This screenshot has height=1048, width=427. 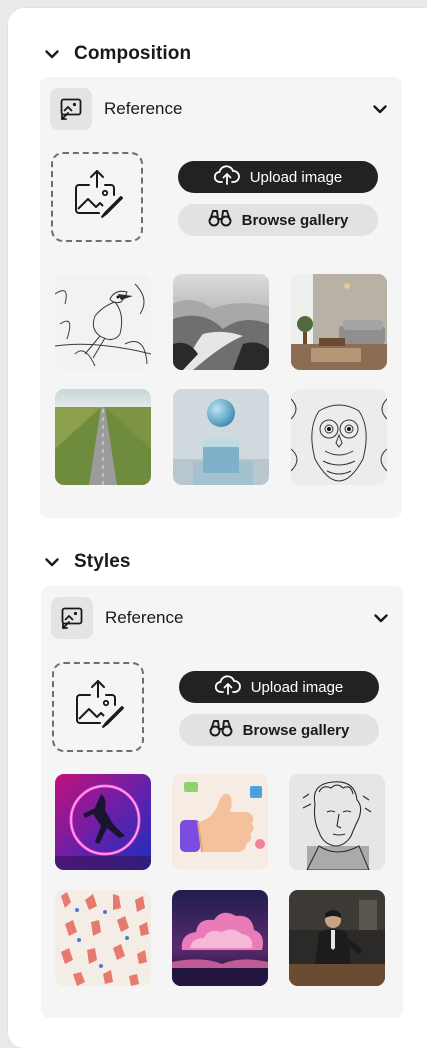 I want to click on composition-section-toggle: Composition, so click(x=117, y=54).